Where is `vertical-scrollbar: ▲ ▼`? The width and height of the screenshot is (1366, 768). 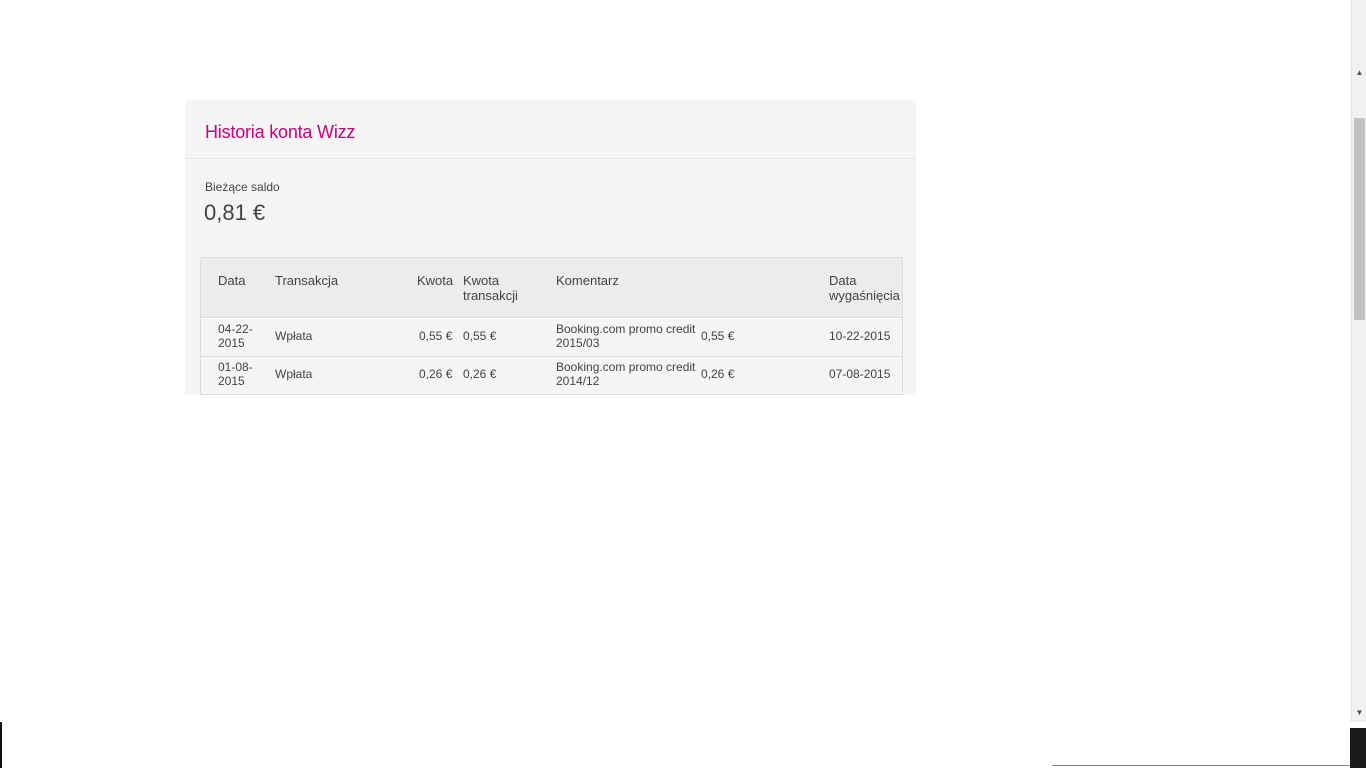
vertical-scrollbar: ▲ ▼ is located at coordinates (1358, 361).